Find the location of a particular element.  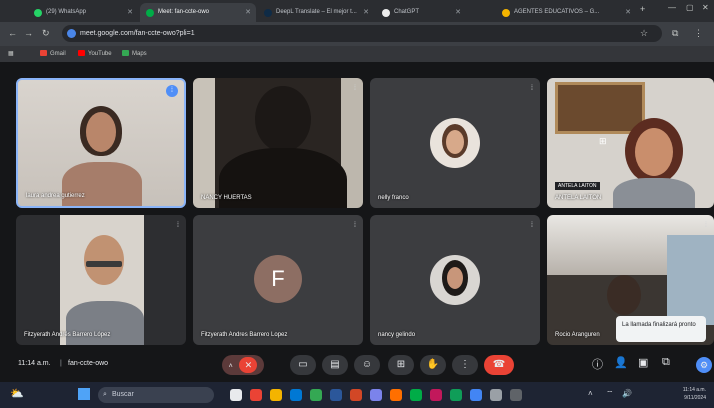

address-bar: meet.google.com/fan-ccte-owo?pli=1 is located at coordinates (362, 33).